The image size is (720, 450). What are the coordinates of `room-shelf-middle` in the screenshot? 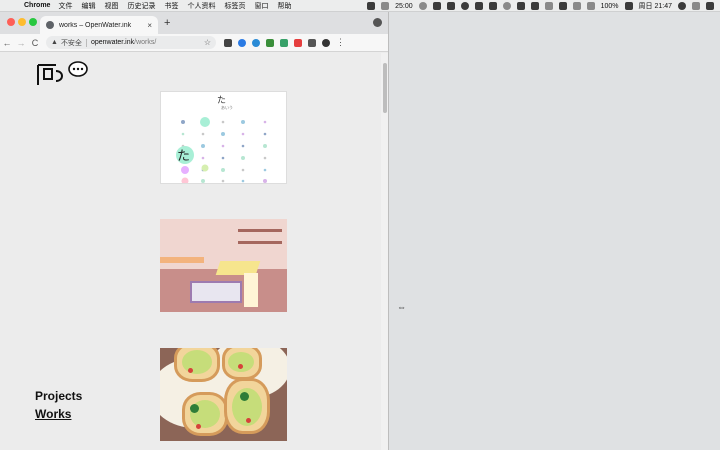 It's located at (260, 242).